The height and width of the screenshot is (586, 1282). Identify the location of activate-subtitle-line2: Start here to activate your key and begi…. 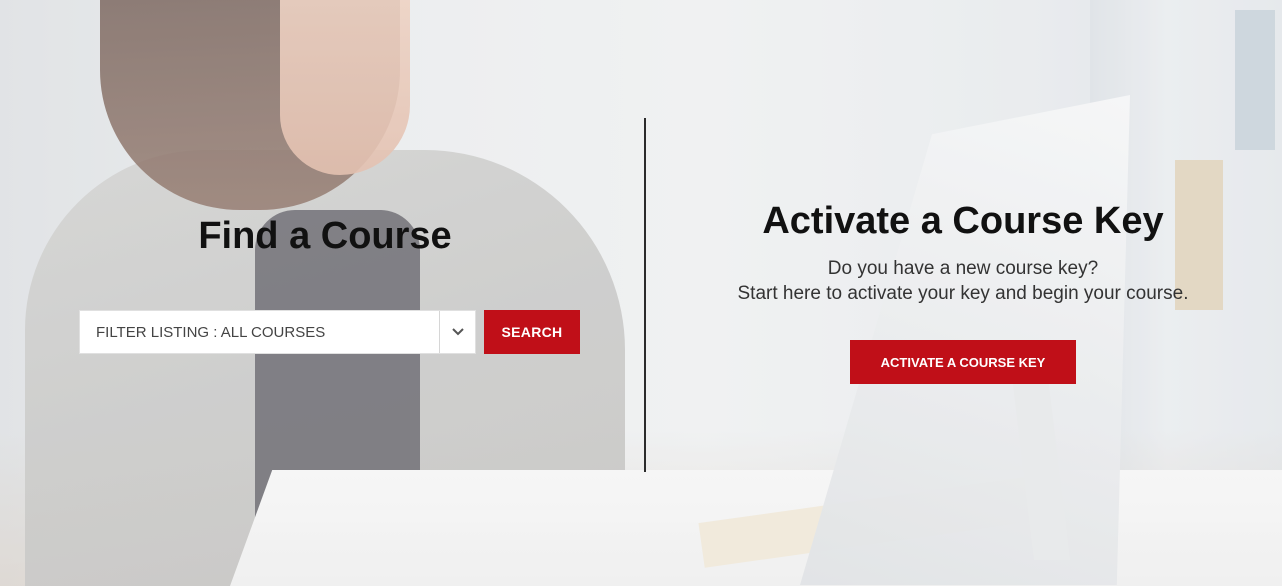
(963, 293).